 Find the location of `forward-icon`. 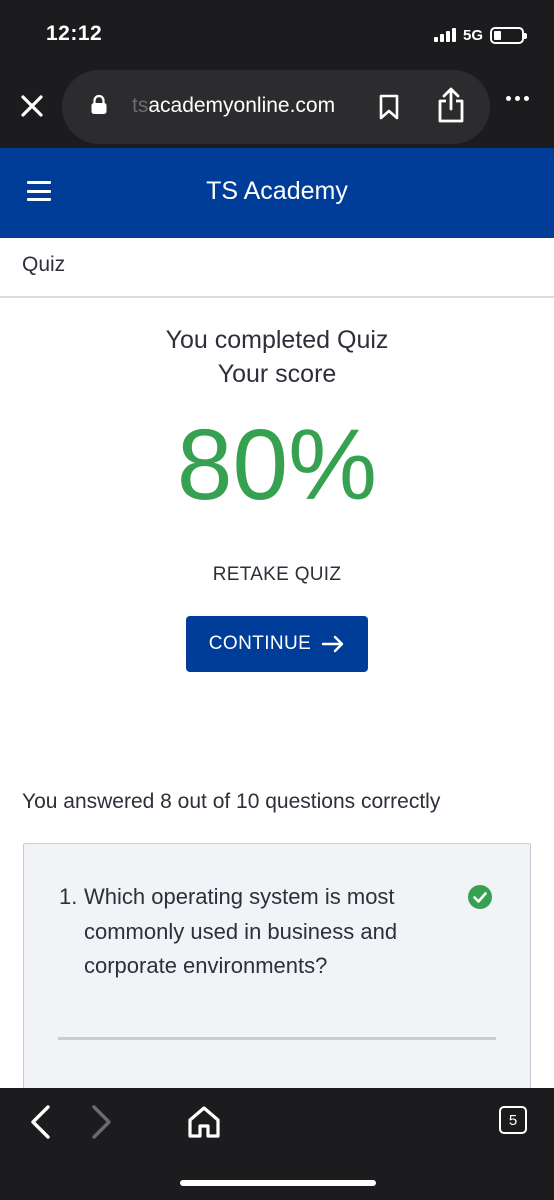

forward-icon is located at coordinates (101, 1122).